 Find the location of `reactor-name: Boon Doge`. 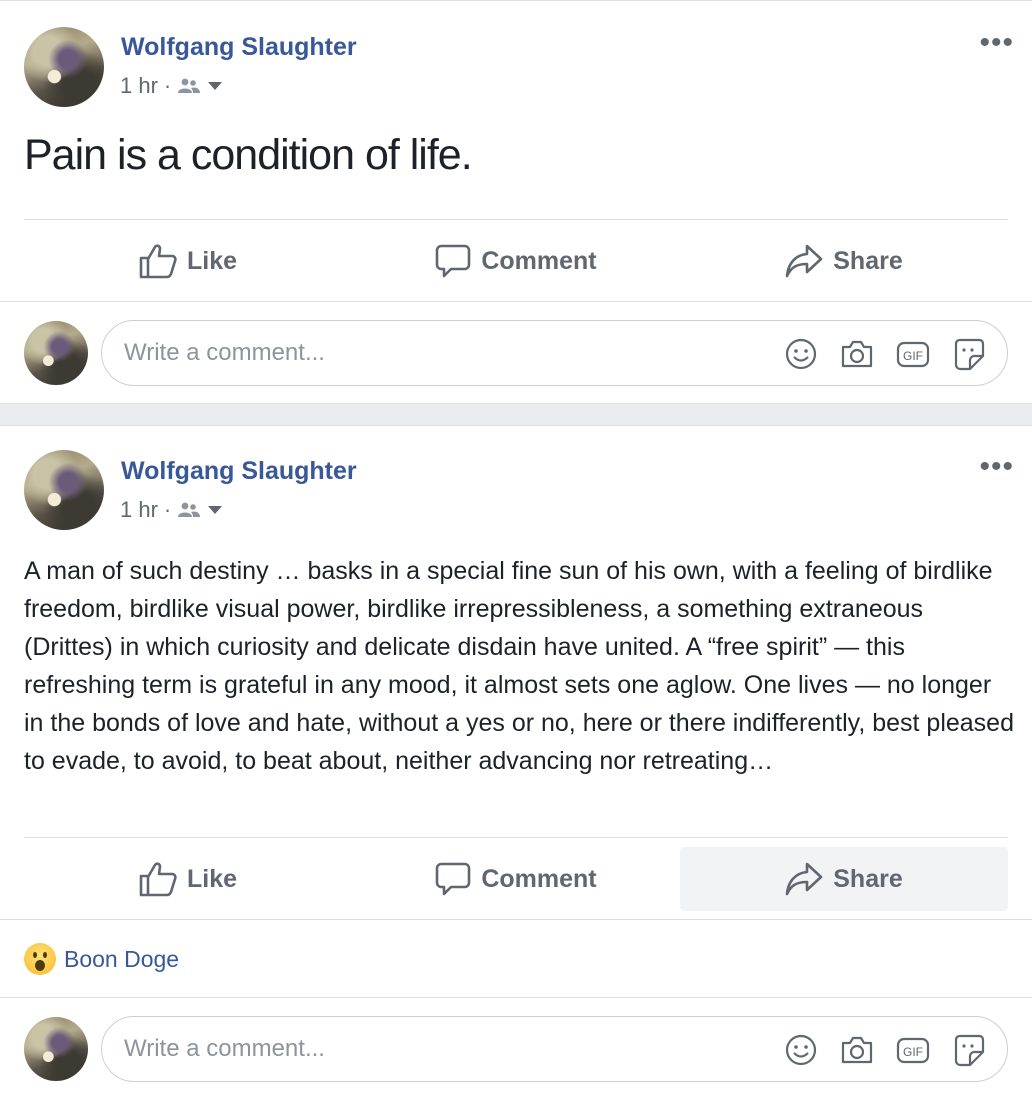

reactor-name: Boon Doge is located at coordinates (121, 959).